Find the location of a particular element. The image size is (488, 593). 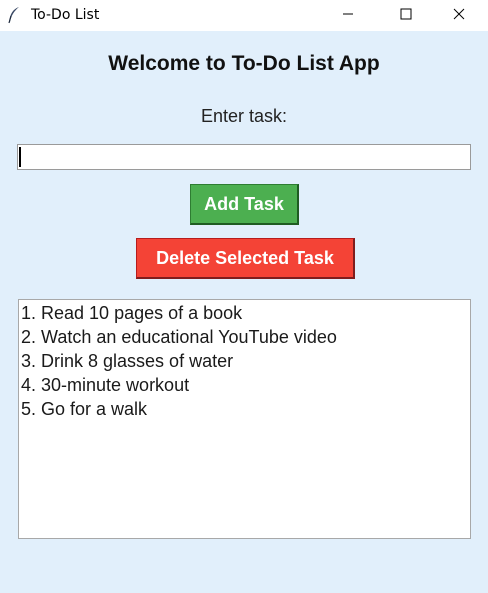

feather-icon is located at coordinates (14, 15).